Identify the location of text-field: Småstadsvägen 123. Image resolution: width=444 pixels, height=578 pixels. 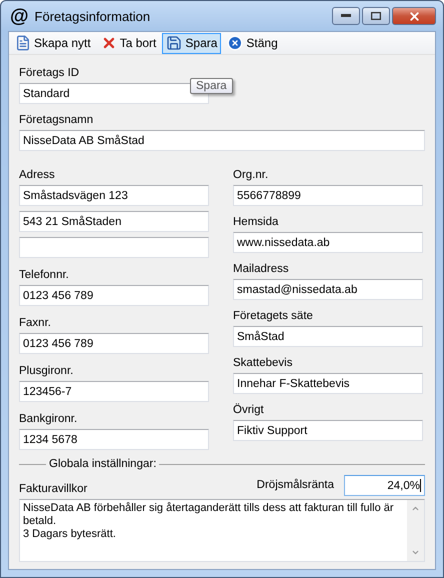
(114, 195).